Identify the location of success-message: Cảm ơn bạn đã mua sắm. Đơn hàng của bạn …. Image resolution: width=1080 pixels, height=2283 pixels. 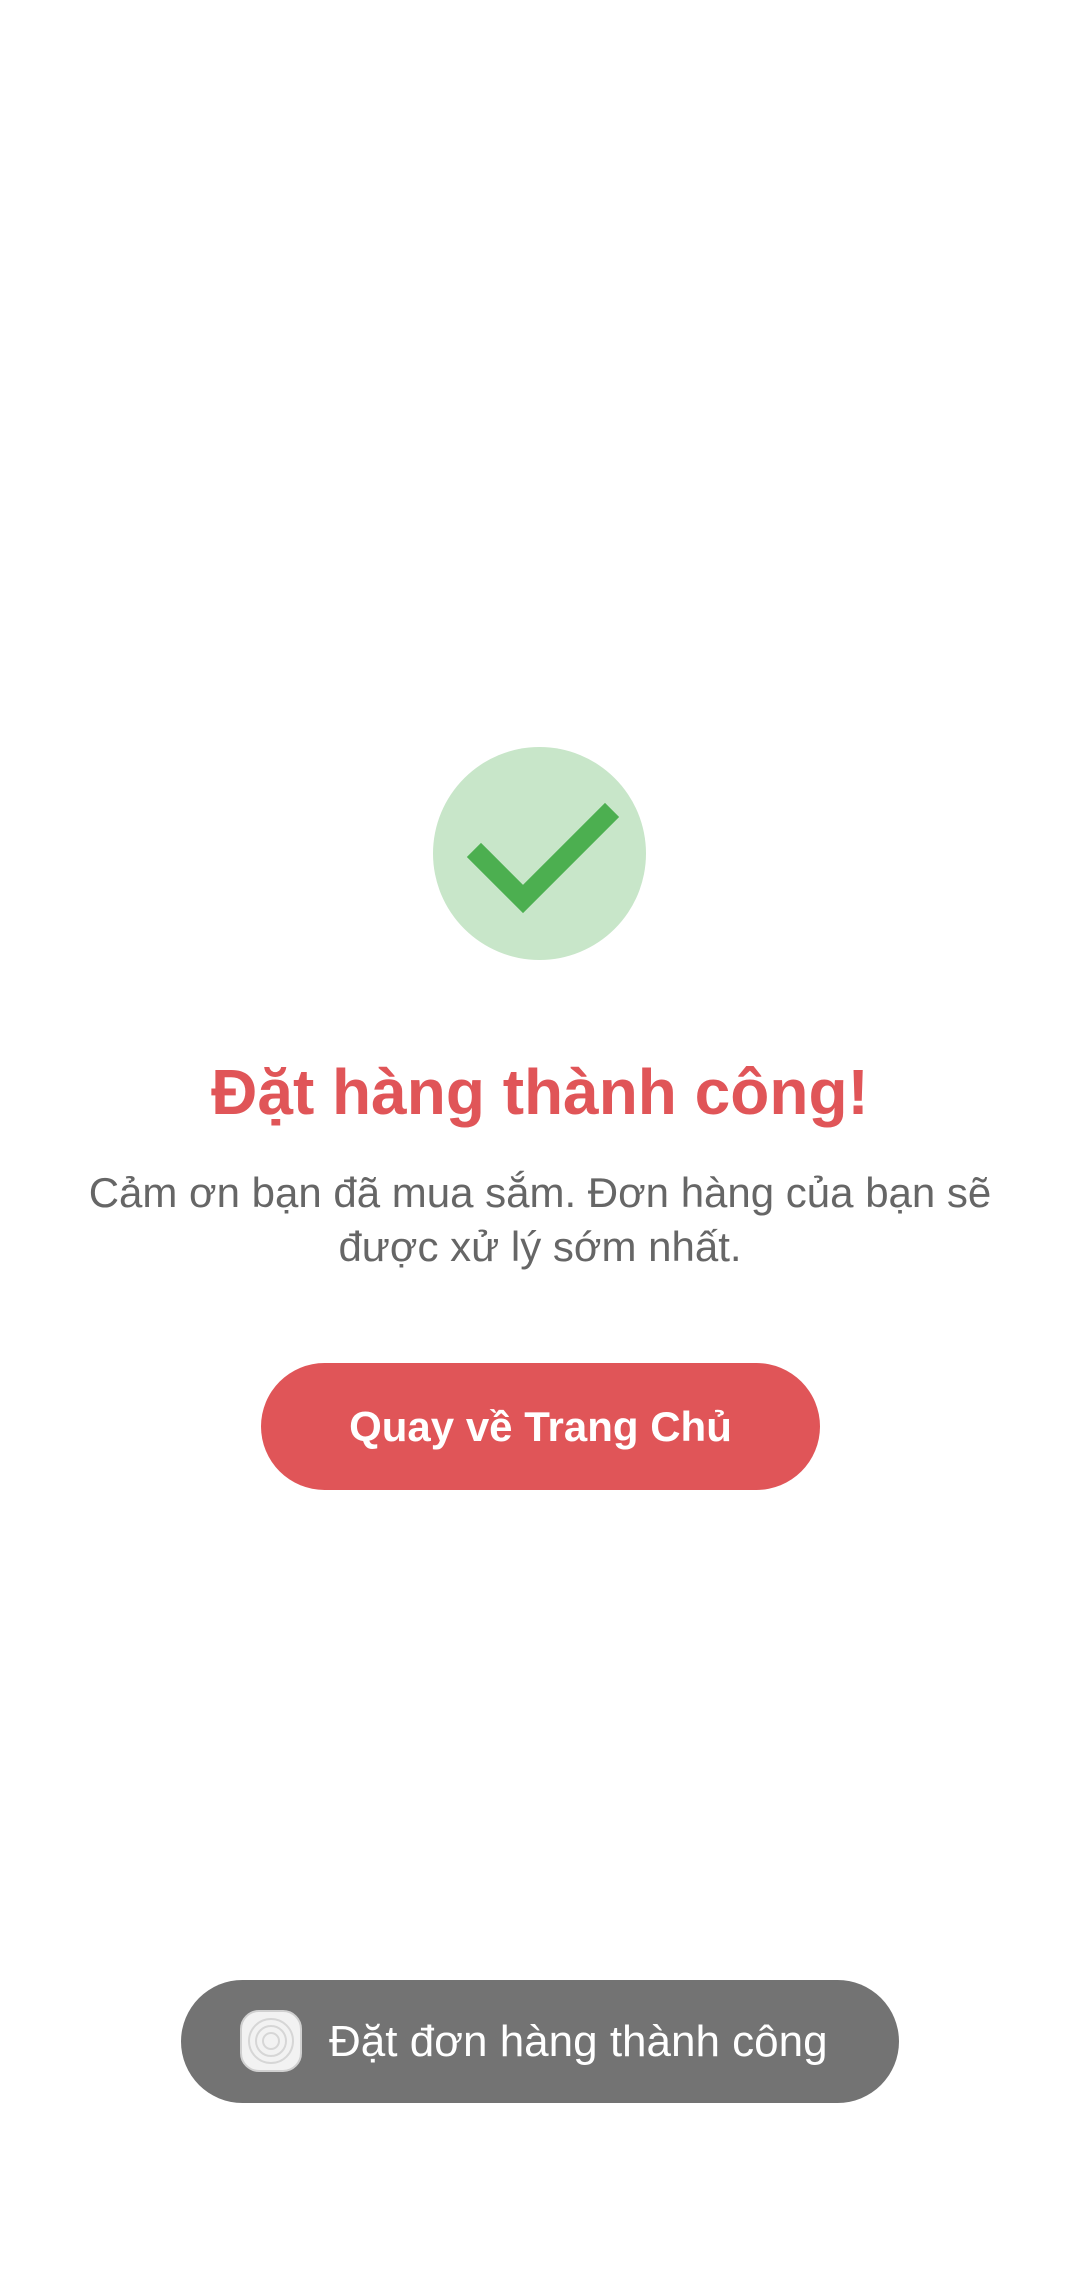
(540, 1219).